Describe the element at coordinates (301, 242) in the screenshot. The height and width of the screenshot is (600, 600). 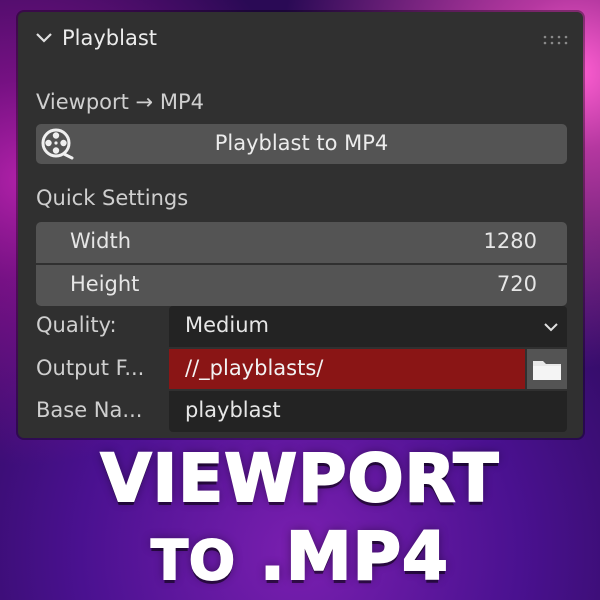
I see `width-field: Width 1280` at that location.